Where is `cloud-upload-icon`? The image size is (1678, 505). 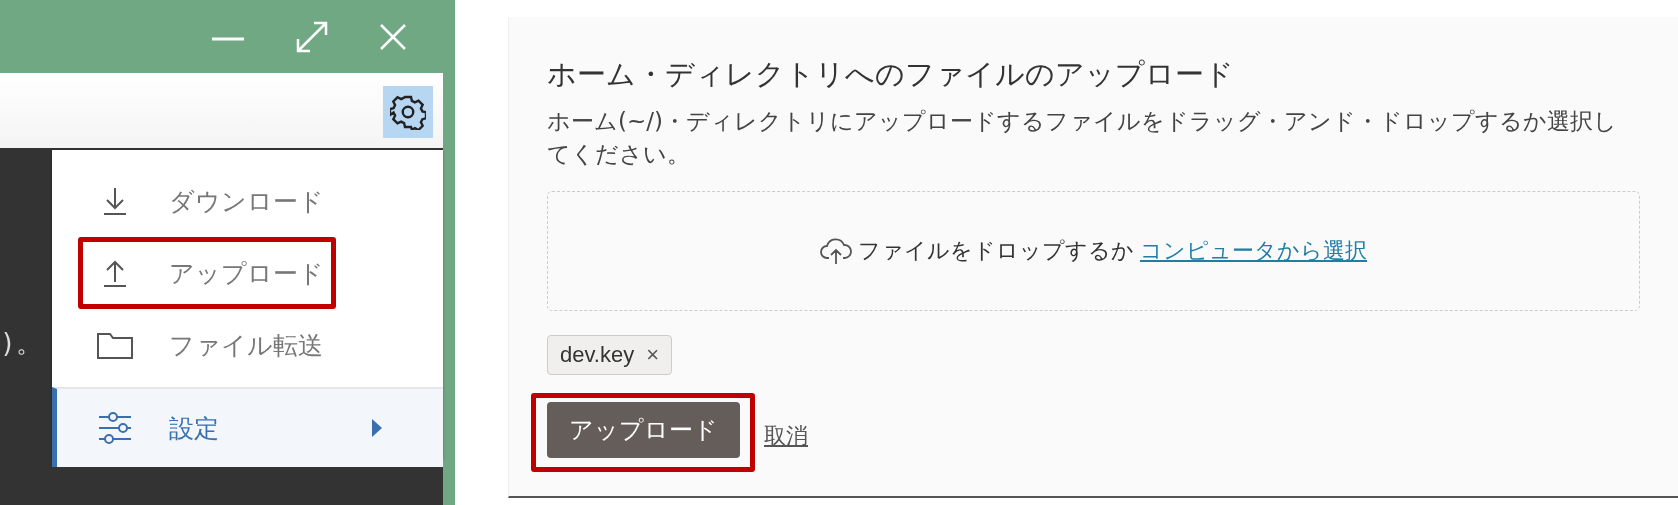 cloud-upload-icon is located at coordinates (836, 251).